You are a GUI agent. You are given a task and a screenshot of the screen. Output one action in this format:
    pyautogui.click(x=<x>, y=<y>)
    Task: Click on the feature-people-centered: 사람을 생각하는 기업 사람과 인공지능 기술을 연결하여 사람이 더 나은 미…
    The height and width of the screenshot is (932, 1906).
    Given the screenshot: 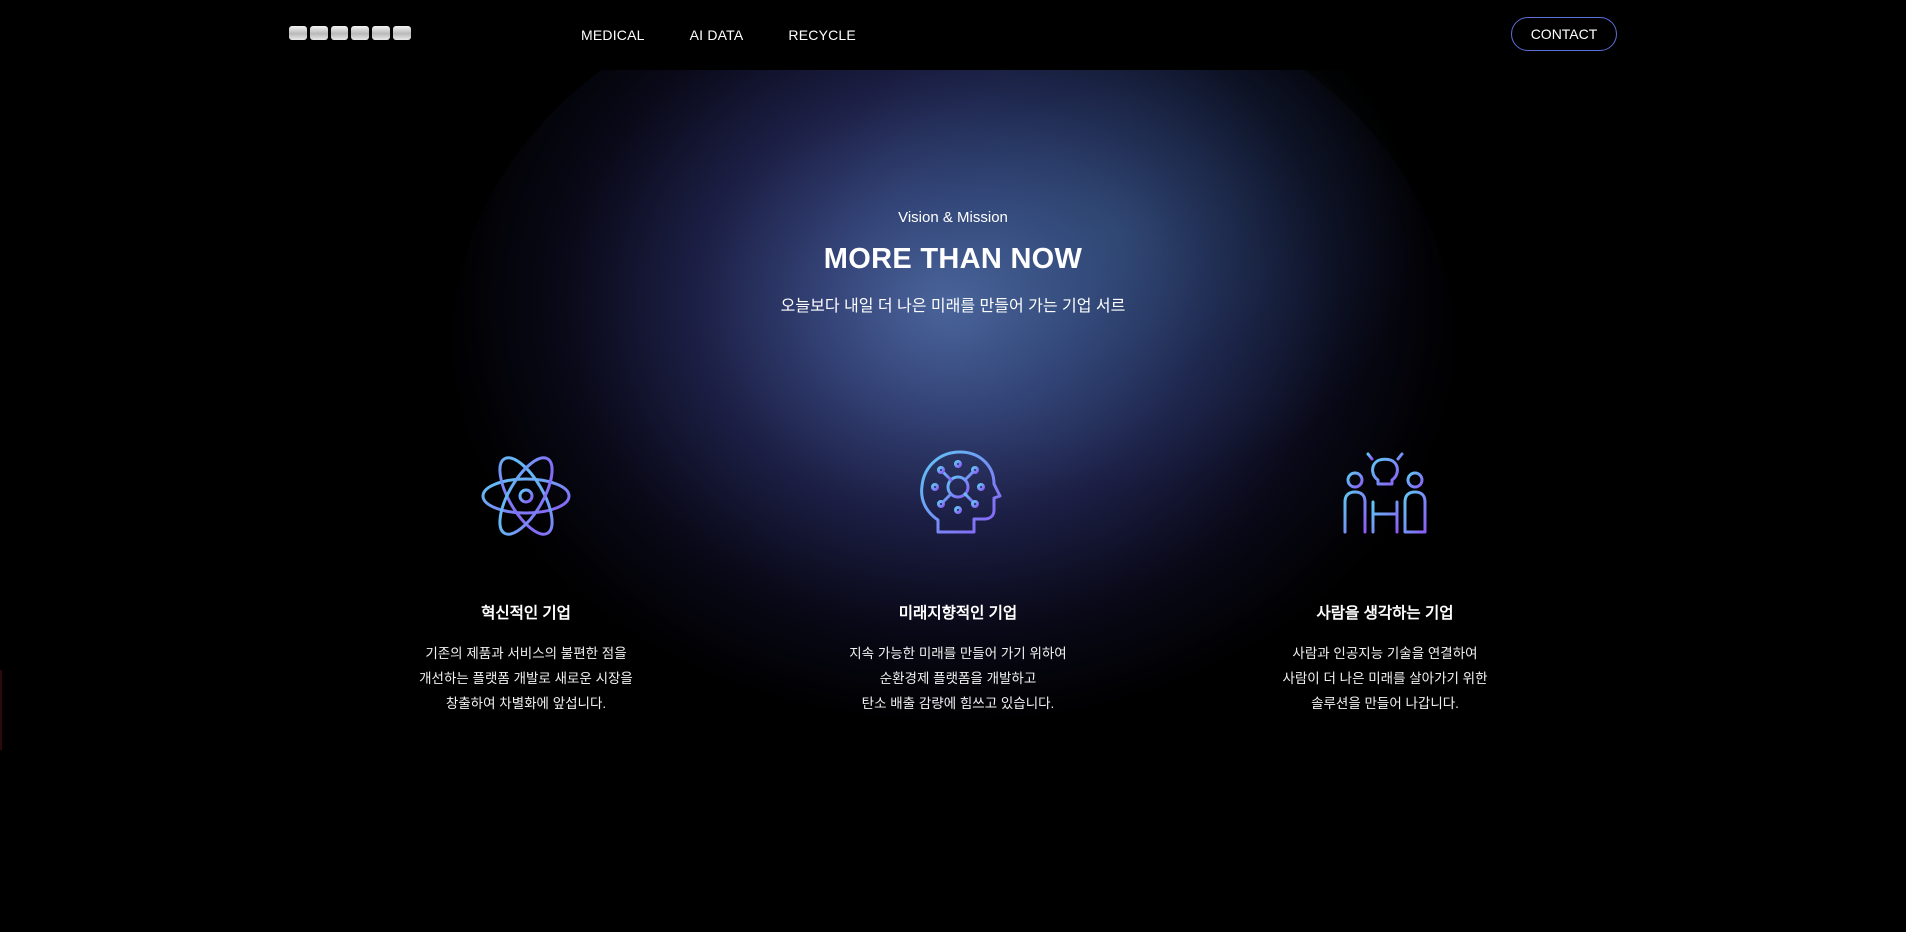 What is the action you would take?
    pyautogui.click(x=1385, y=578)
    